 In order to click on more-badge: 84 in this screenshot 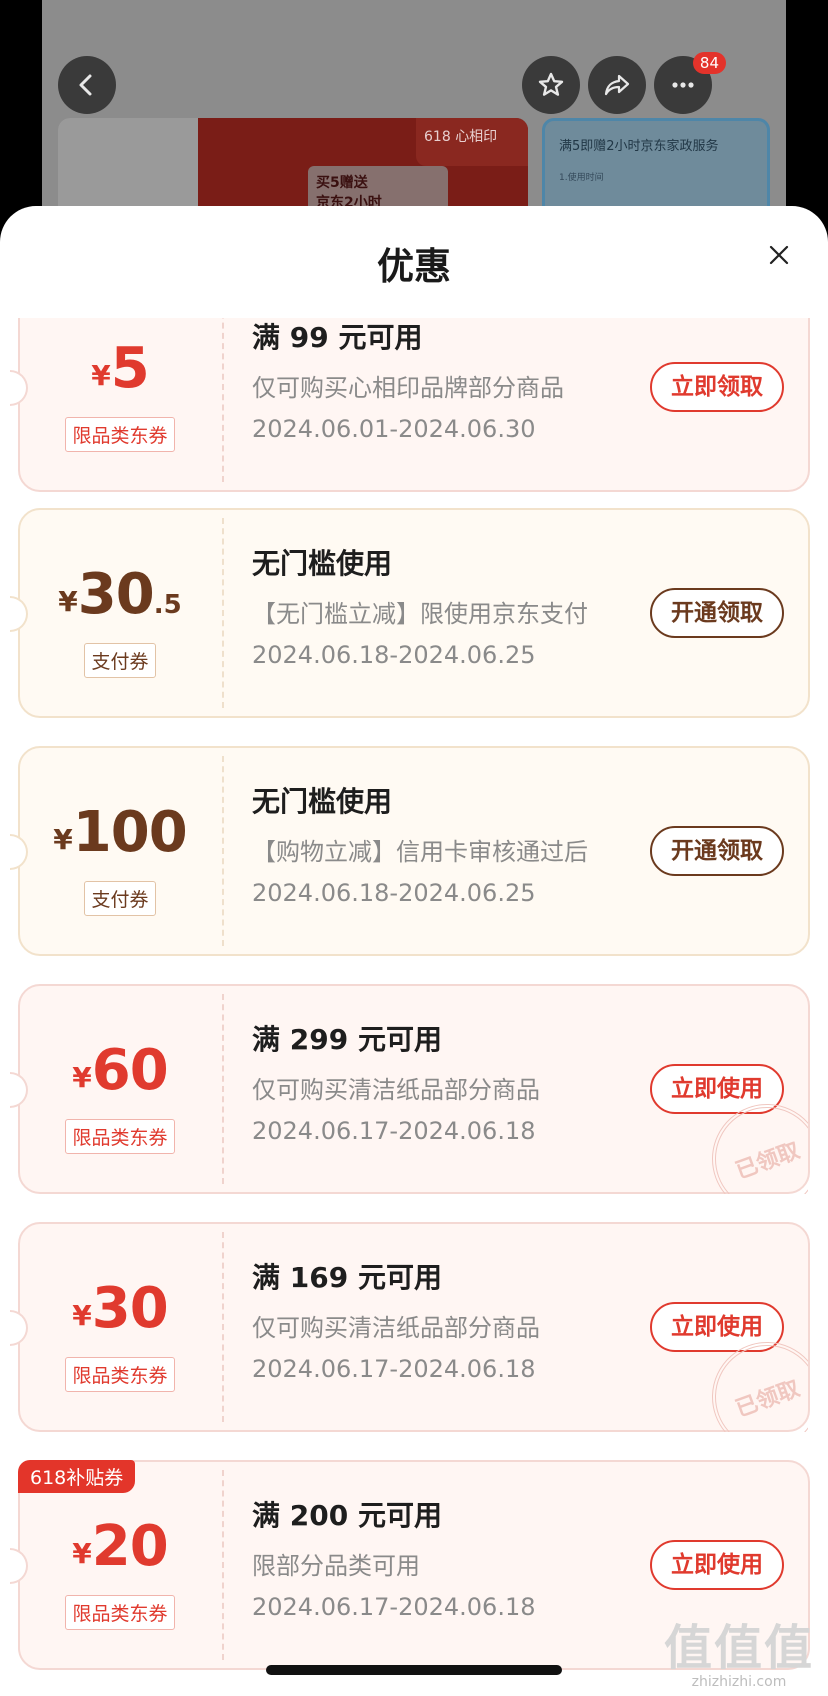, I will do `click(709, 63)`.